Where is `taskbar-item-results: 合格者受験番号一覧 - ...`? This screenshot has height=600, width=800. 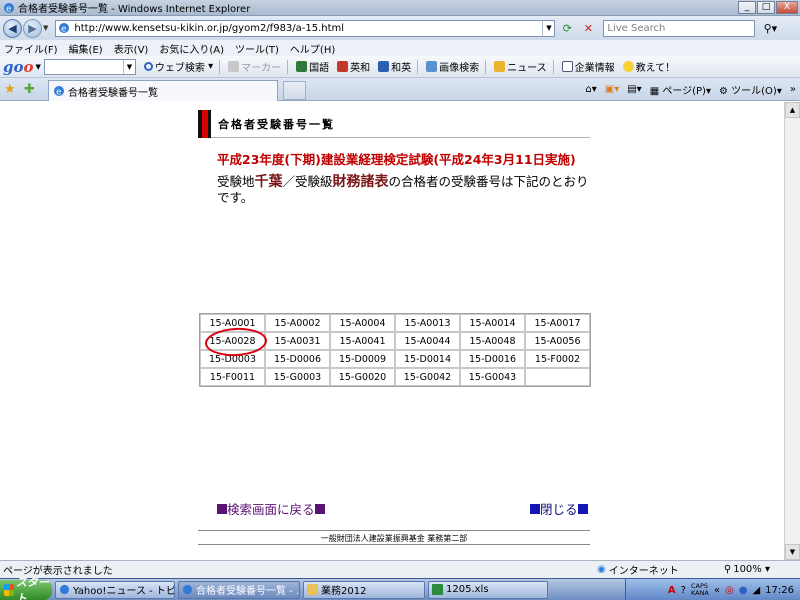
taskbar-item-results: 合格者受験番号一覧 - ... is located at coordinates (239, 589).